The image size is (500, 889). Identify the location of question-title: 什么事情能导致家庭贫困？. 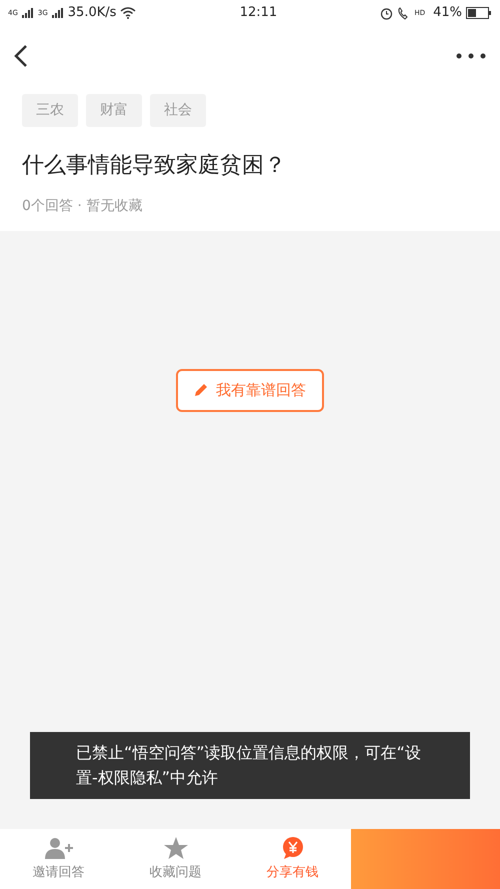
(154, 166).